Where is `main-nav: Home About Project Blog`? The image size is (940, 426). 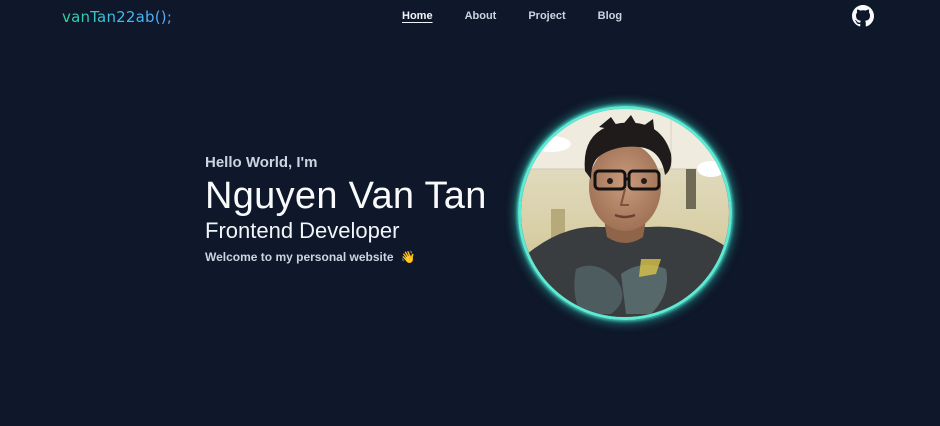
main-nav: Home About Project Blog is located at coordinates (528, 17).